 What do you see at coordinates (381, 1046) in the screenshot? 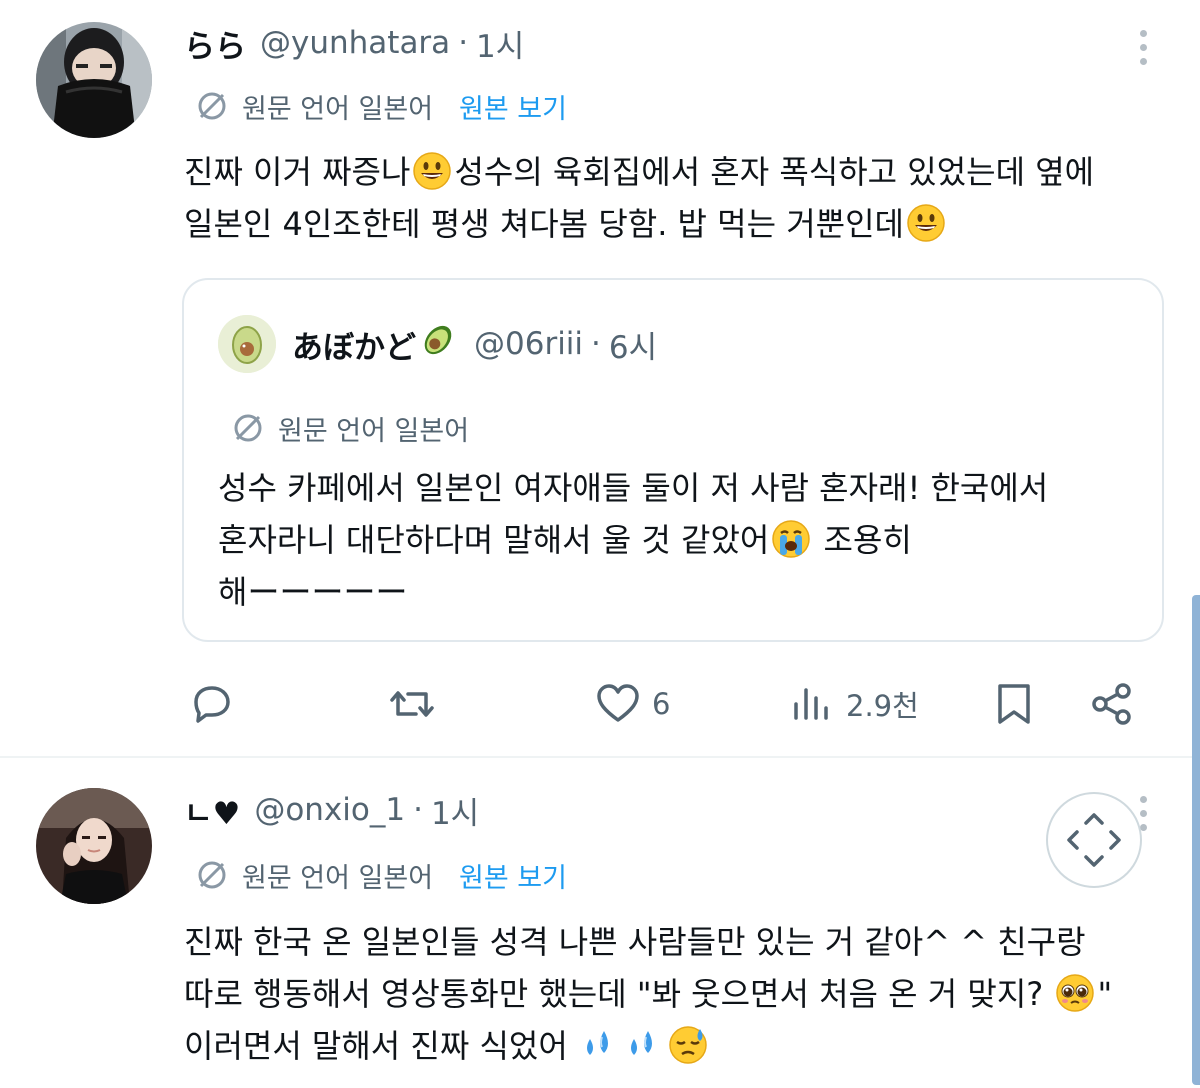
I see `text-segment: 이러면서 말해서 진짜 식었어` at bounding box center [381, 1046].